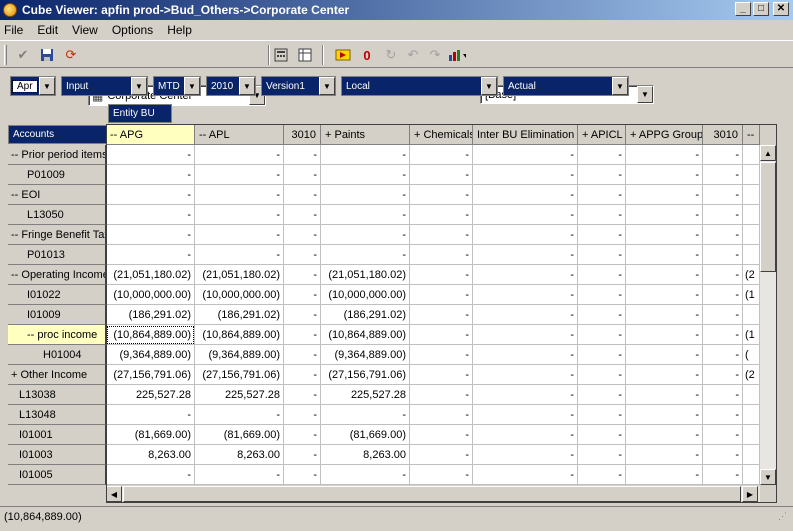 The image size is (793, 531). I want to click on dim-version: Version1 ▼, so click(298, 86).